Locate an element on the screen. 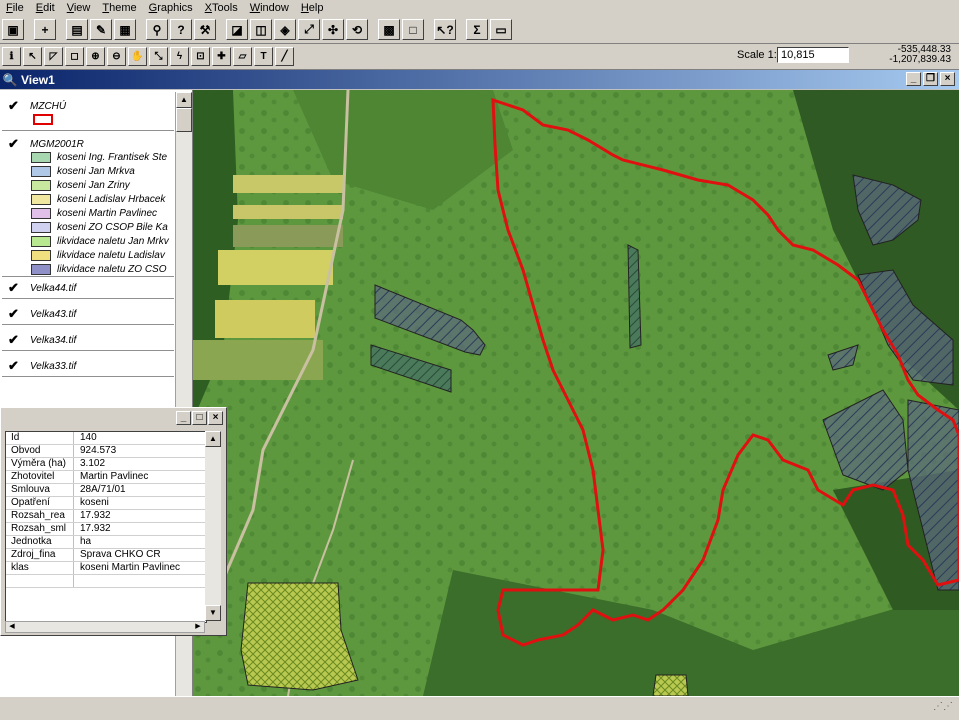 The image size is (959, 720). attr-value: koseni Martin Pavlinec is located at coordinates (130, 567).